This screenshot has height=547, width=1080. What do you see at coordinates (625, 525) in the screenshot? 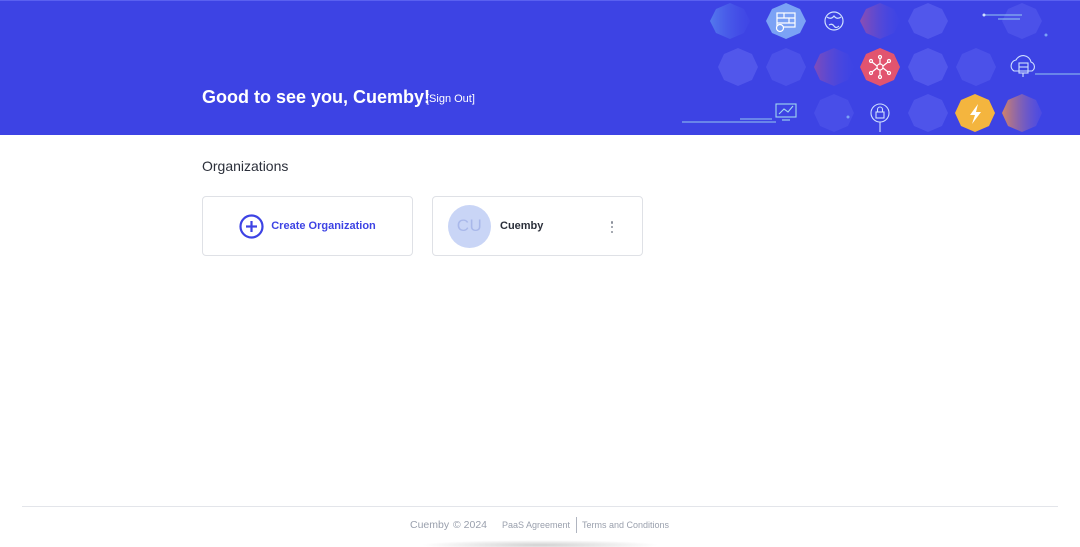
I see `terms-and-conditions-link: Terms and Conditions` at bounding box center [625, 525].